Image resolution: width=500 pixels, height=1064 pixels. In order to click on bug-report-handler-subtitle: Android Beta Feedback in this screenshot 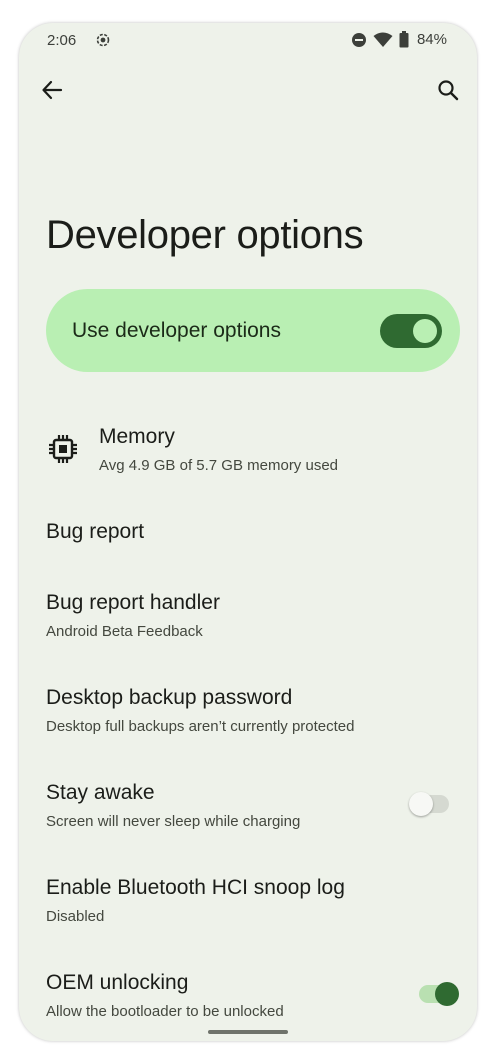, I will do `click(124, 631)`.